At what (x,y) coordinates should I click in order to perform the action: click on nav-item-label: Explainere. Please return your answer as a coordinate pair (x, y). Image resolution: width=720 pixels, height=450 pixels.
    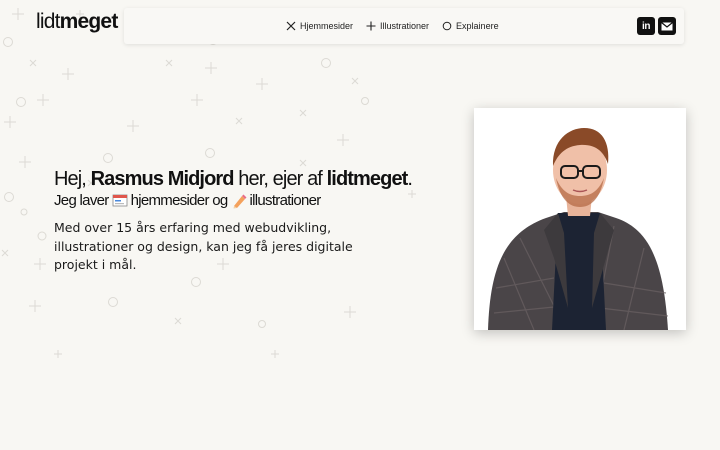
    Looking at the image, I should click on (477, 26).